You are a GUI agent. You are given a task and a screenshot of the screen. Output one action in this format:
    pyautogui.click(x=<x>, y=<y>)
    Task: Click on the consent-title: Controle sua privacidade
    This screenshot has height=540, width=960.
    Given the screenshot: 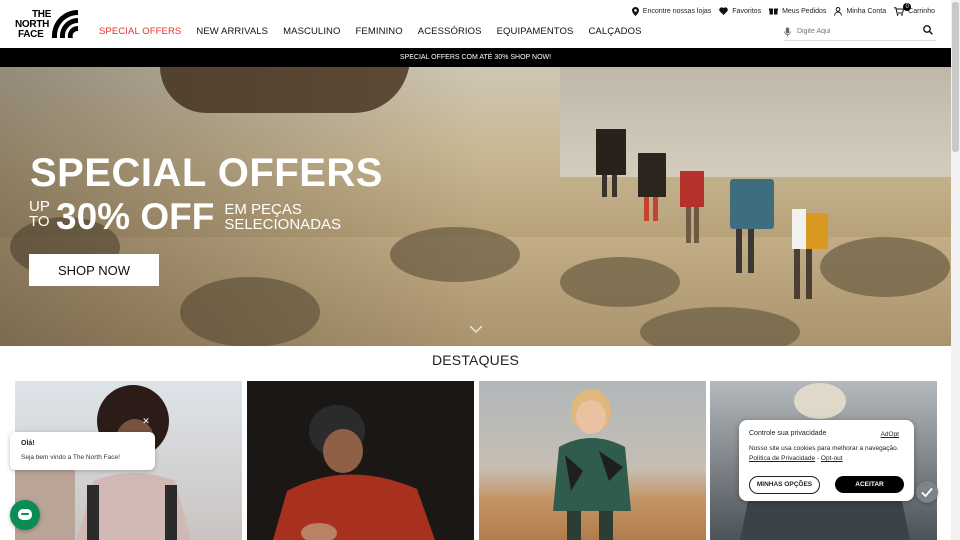 What is the action you would take?
    pyautogui.click(x=788, y=433)
    